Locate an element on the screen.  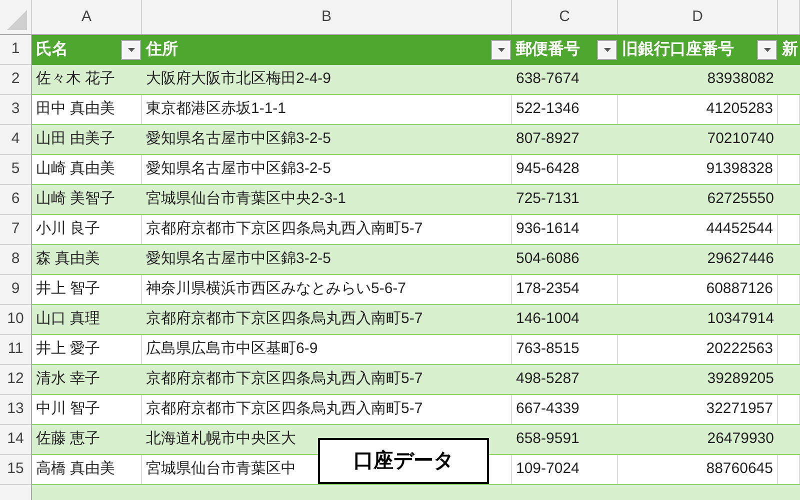
row-header: 15 is located at coordinates (15, 469).